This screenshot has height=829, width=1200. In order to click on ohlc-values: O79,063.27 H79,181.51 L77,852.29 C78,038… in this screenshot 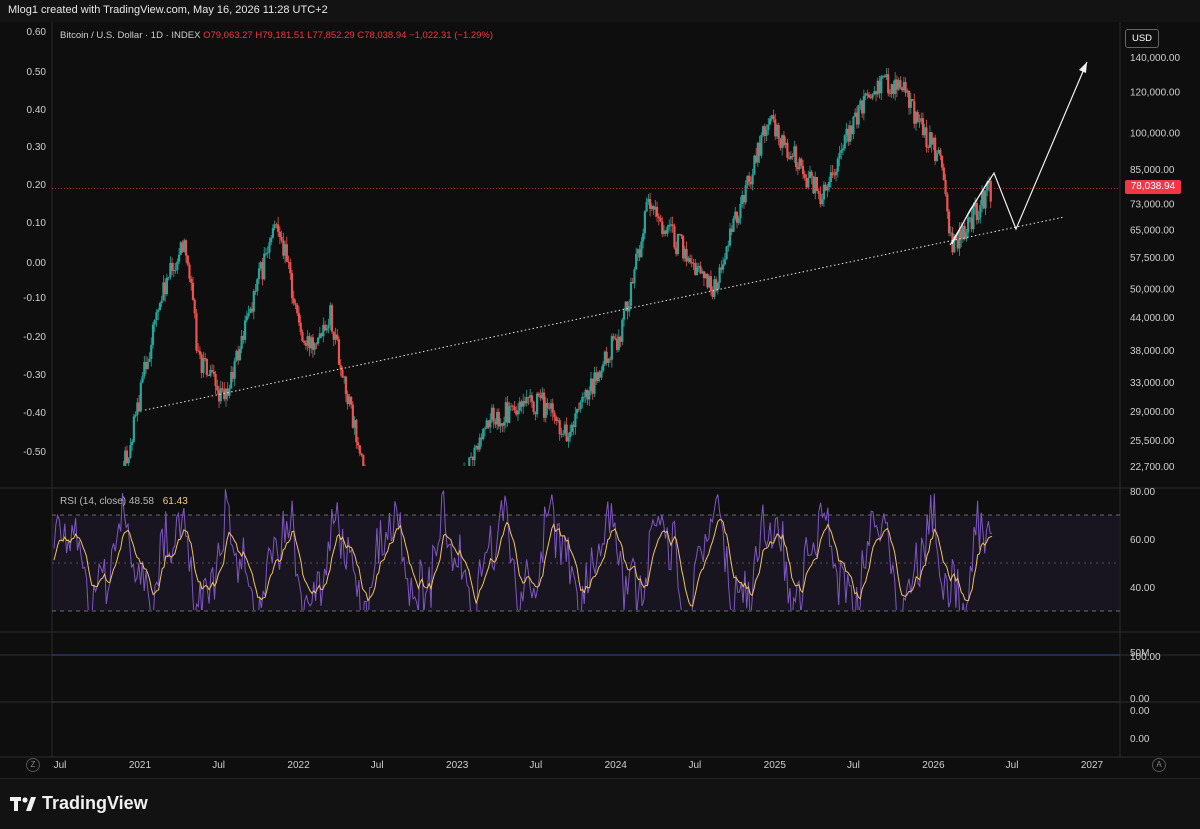, I will do `click(348, 35)`.